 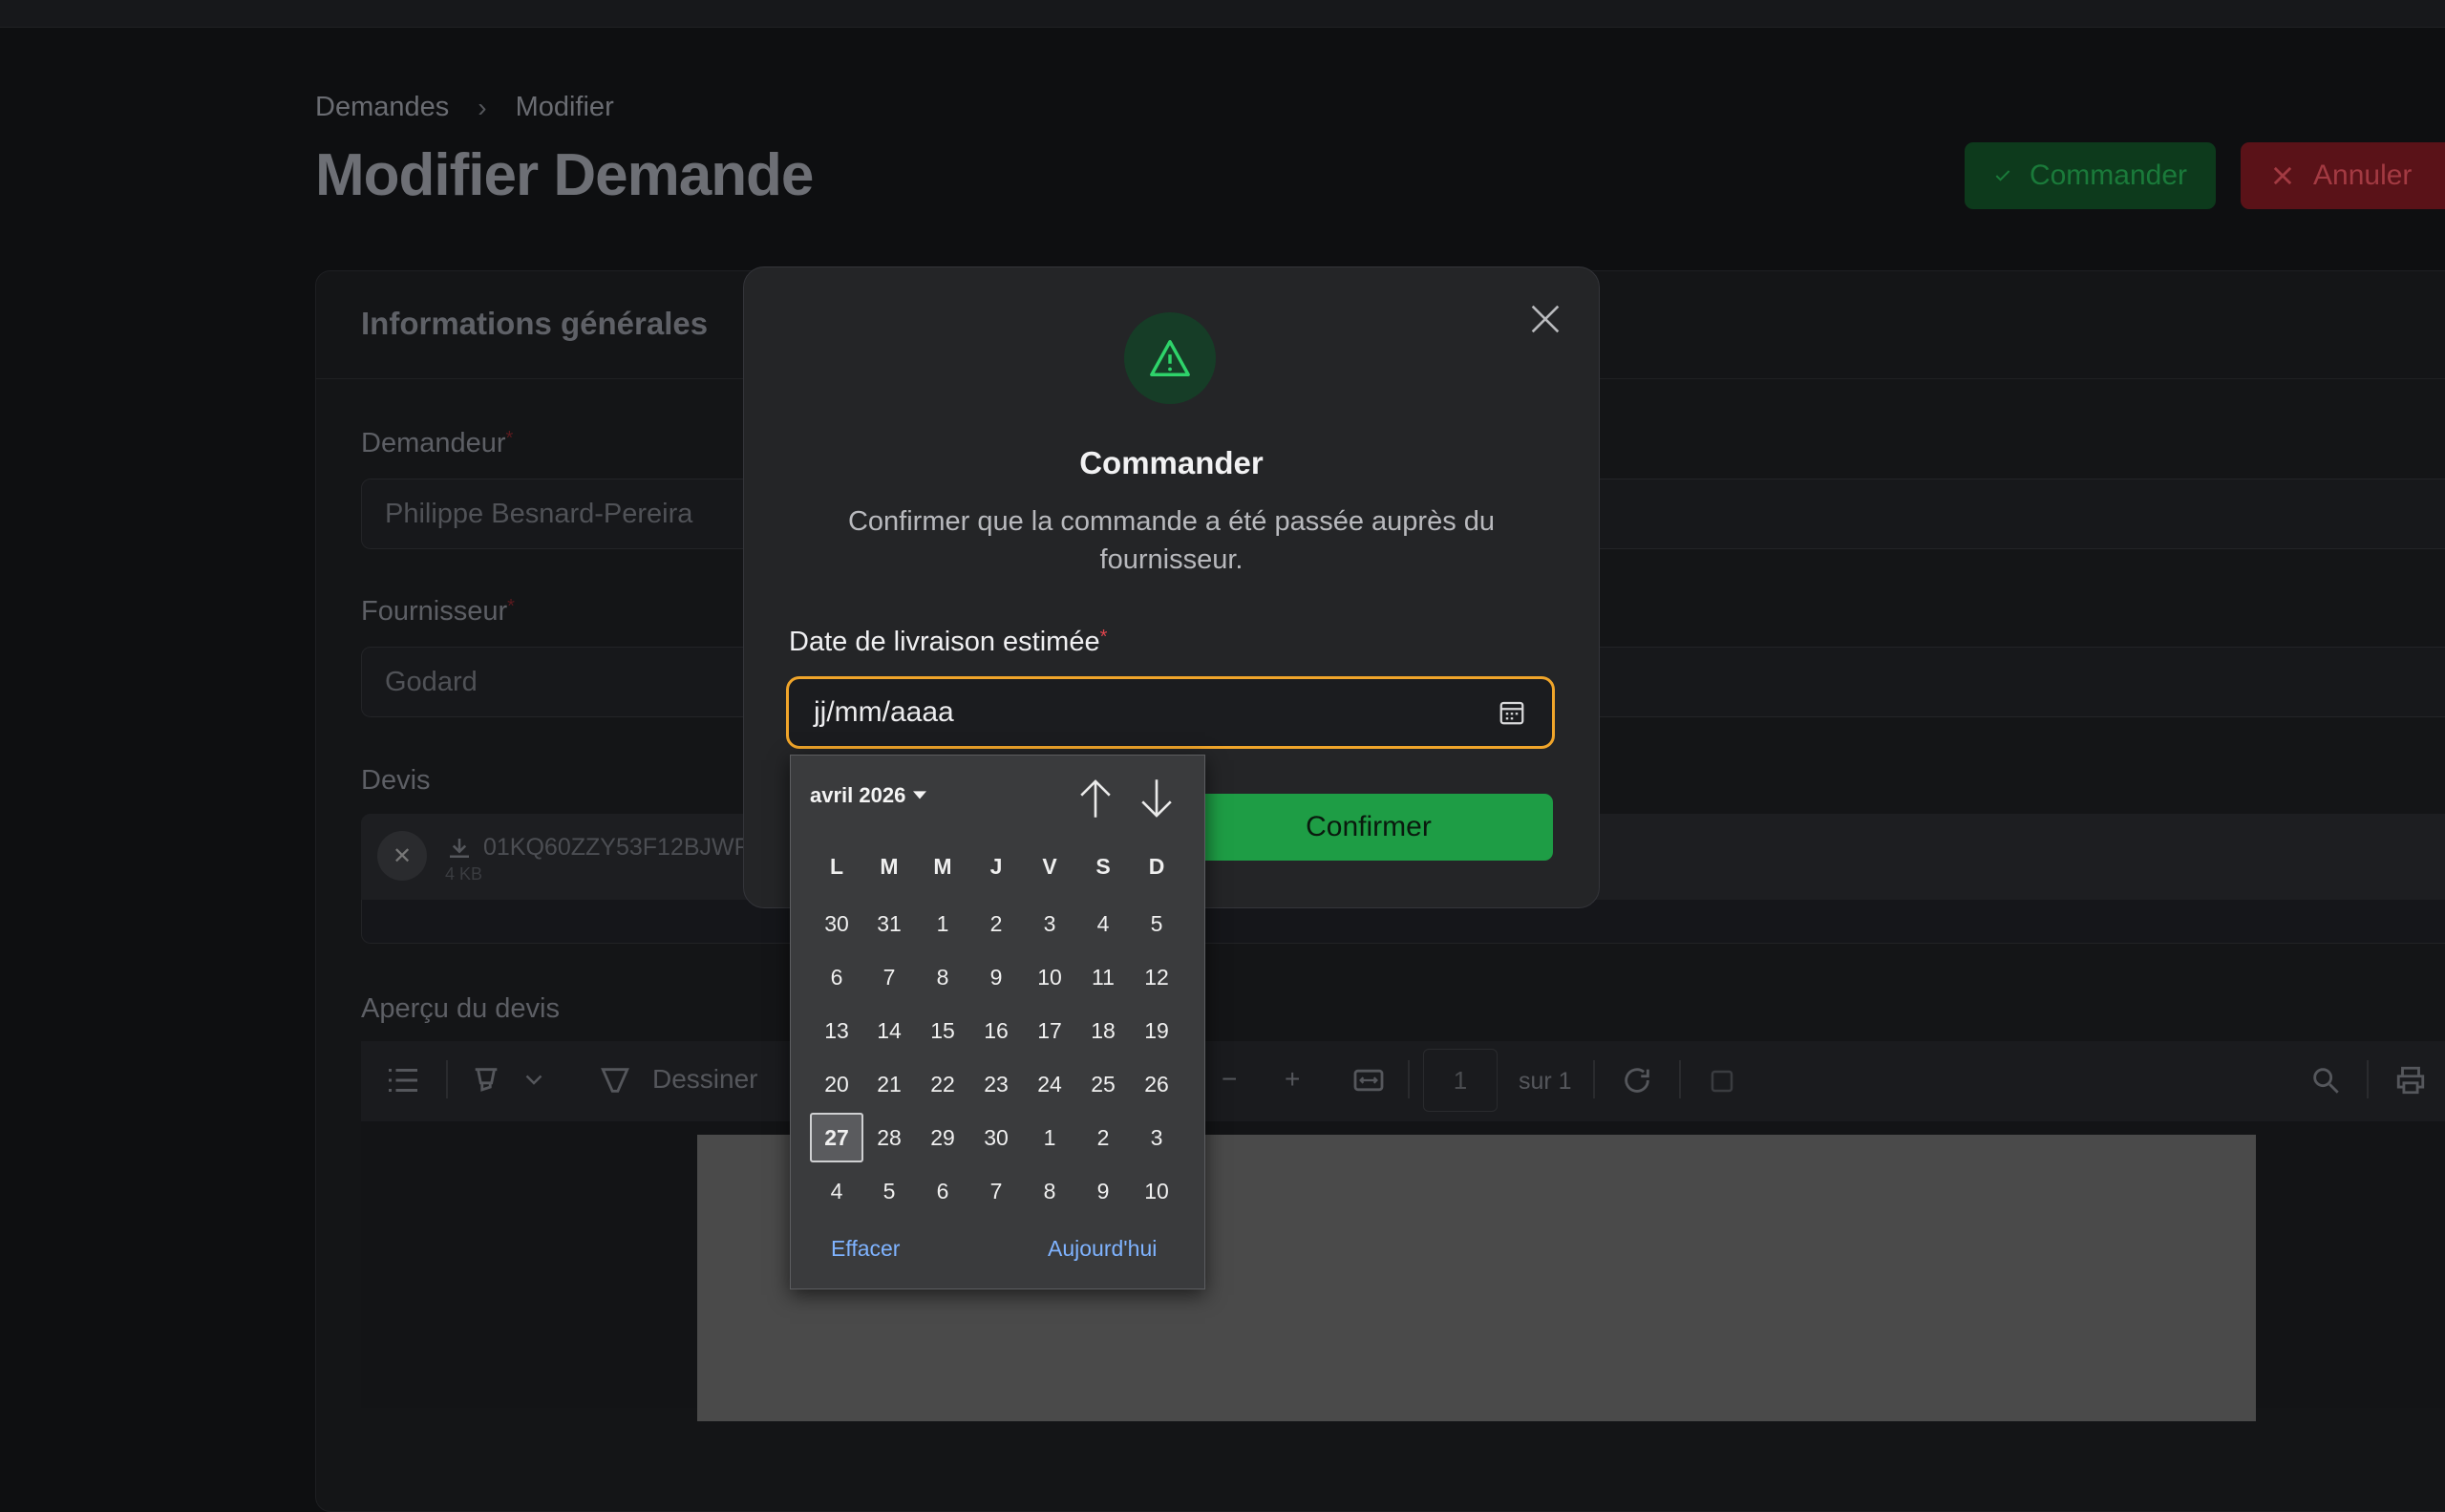 What do you see at coordinates (889, 1084) in the screenshot?
I see `calendar-day: 21` at bounding box center [889, 1084].